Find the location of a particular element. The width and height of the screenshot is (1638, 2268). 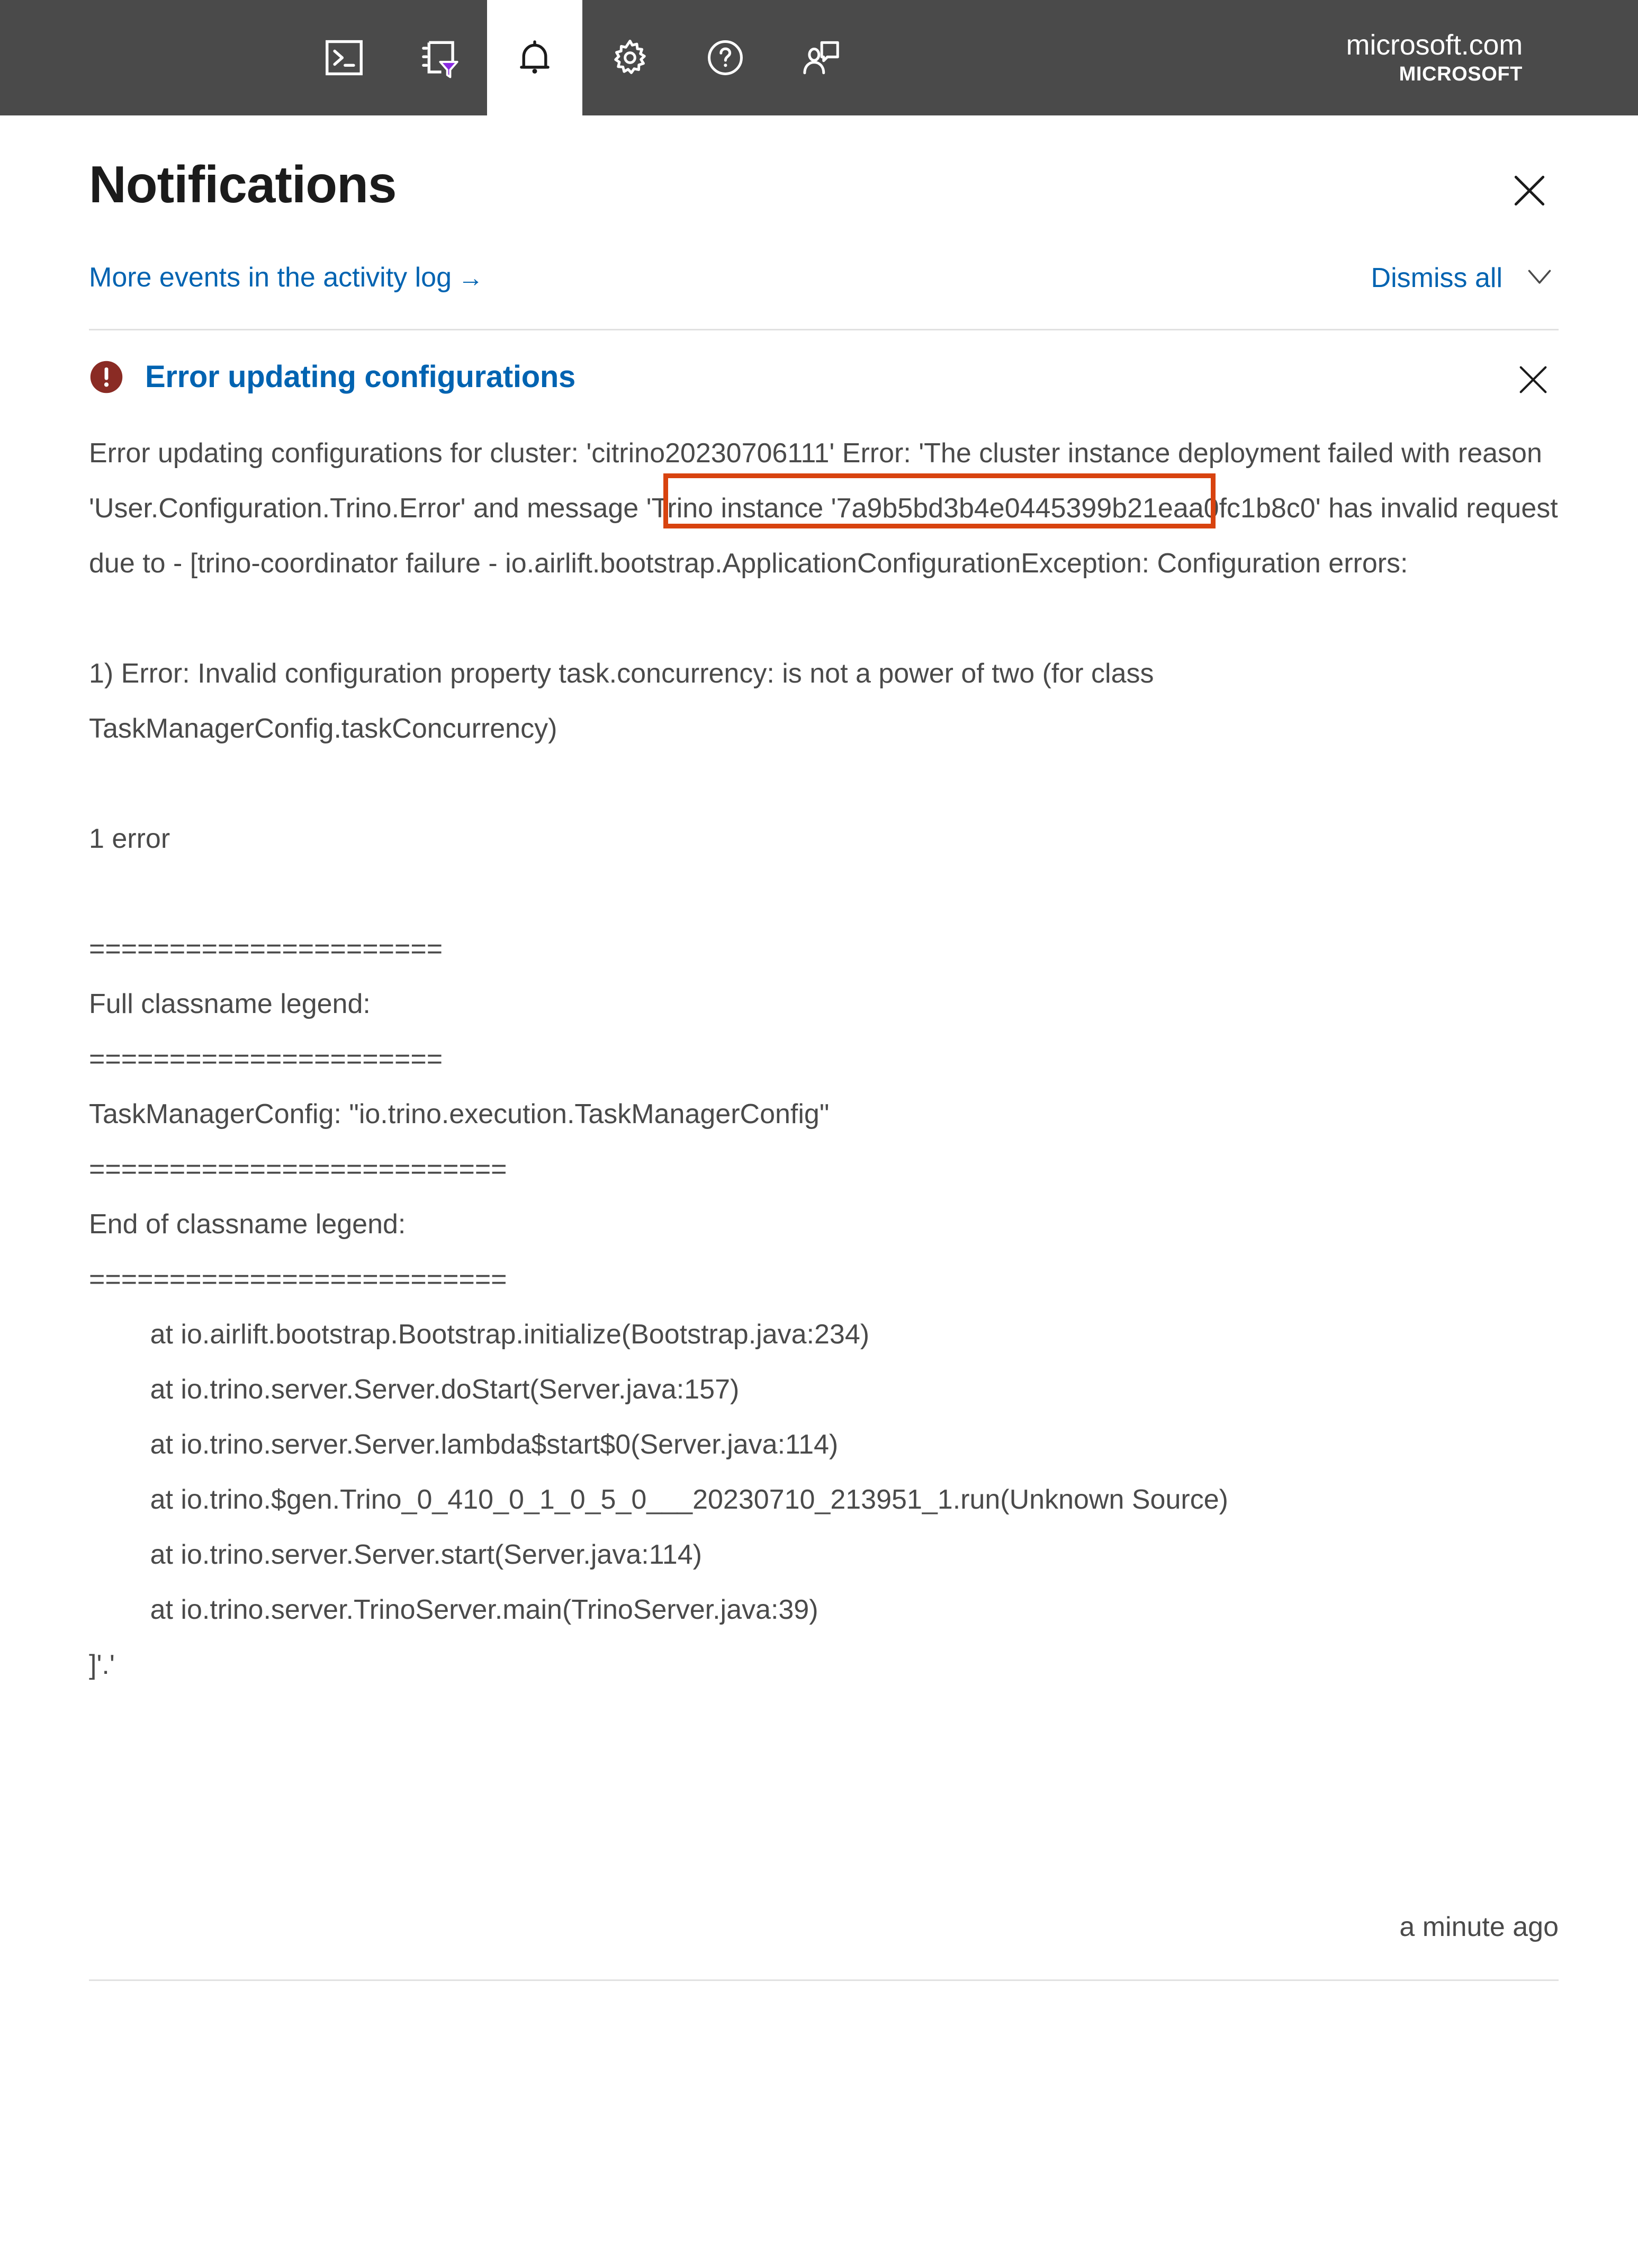

help-question-icon is located at coordinates (725, 57).